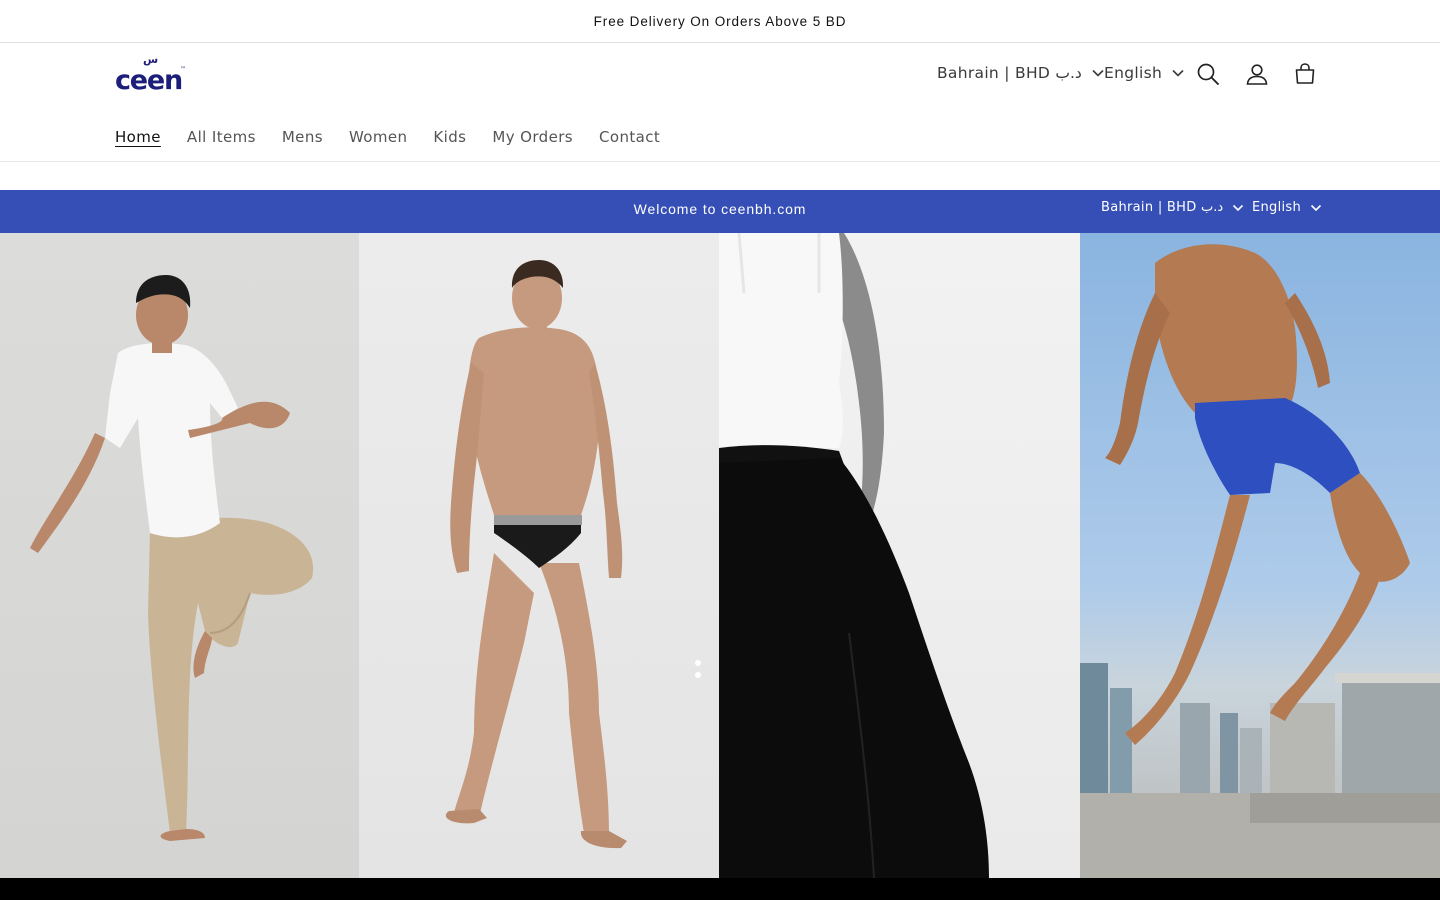  I want to click on announcement-text: Free Delivery On Orders Above 5 BD, so click(720, 21).